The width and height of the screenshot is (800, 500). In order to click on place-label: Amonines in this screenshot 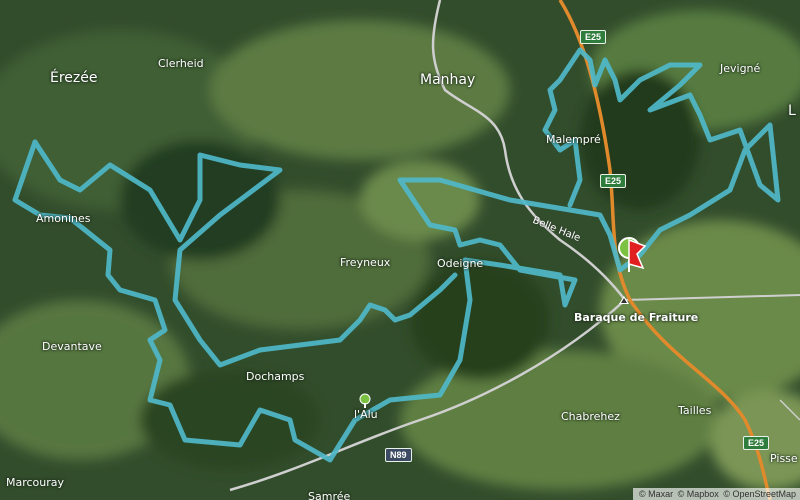, I will do `click(63, 218)`.